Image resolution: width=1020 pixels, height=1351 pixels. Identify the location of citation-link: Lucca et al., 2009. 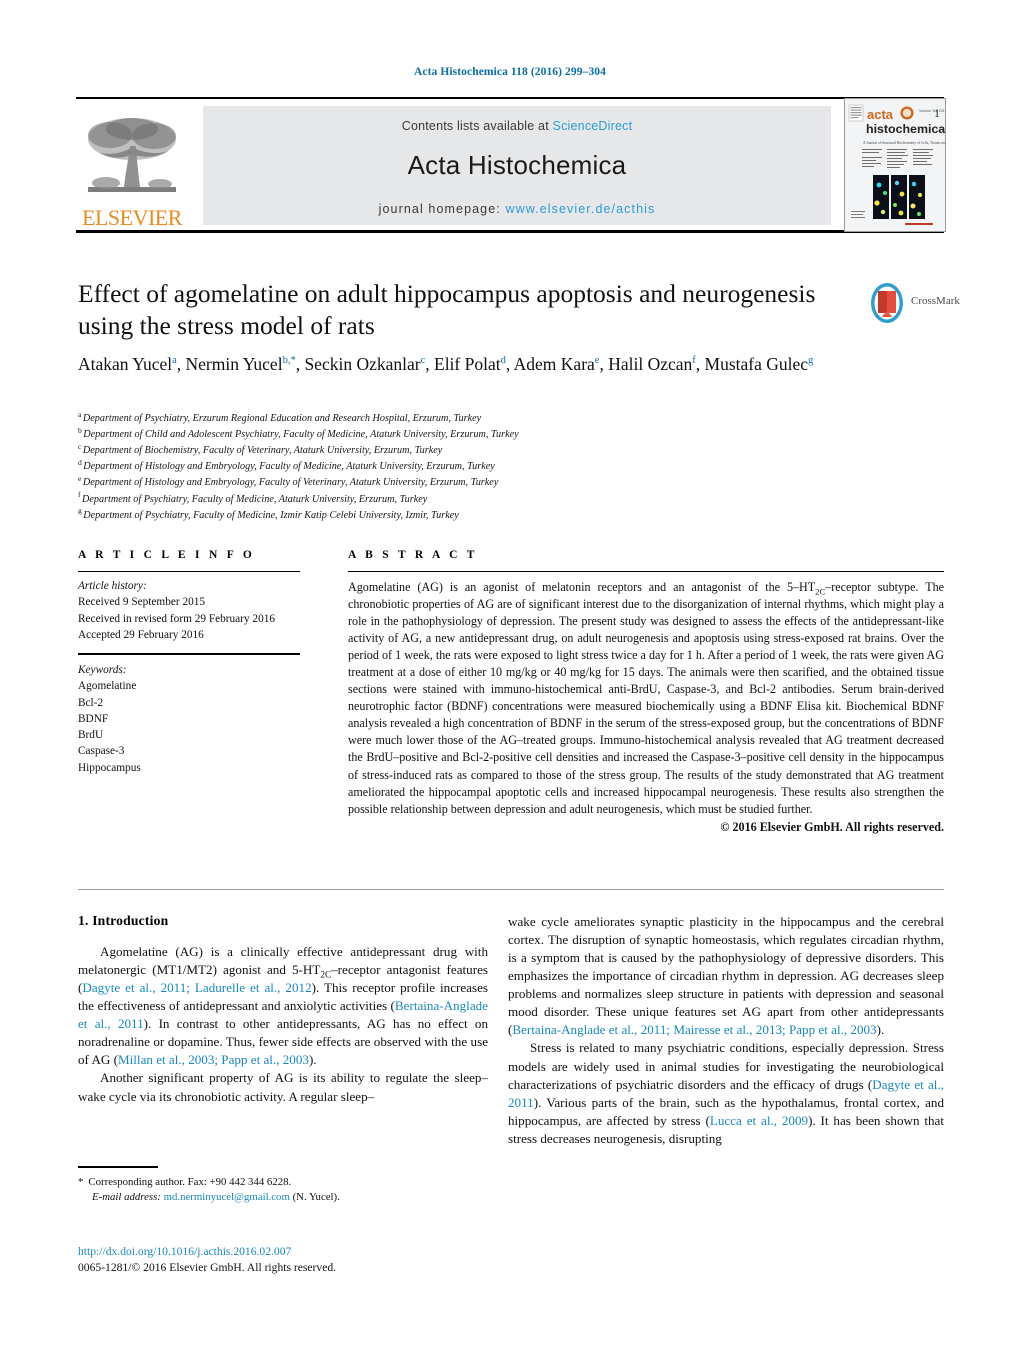
(759, 1120).